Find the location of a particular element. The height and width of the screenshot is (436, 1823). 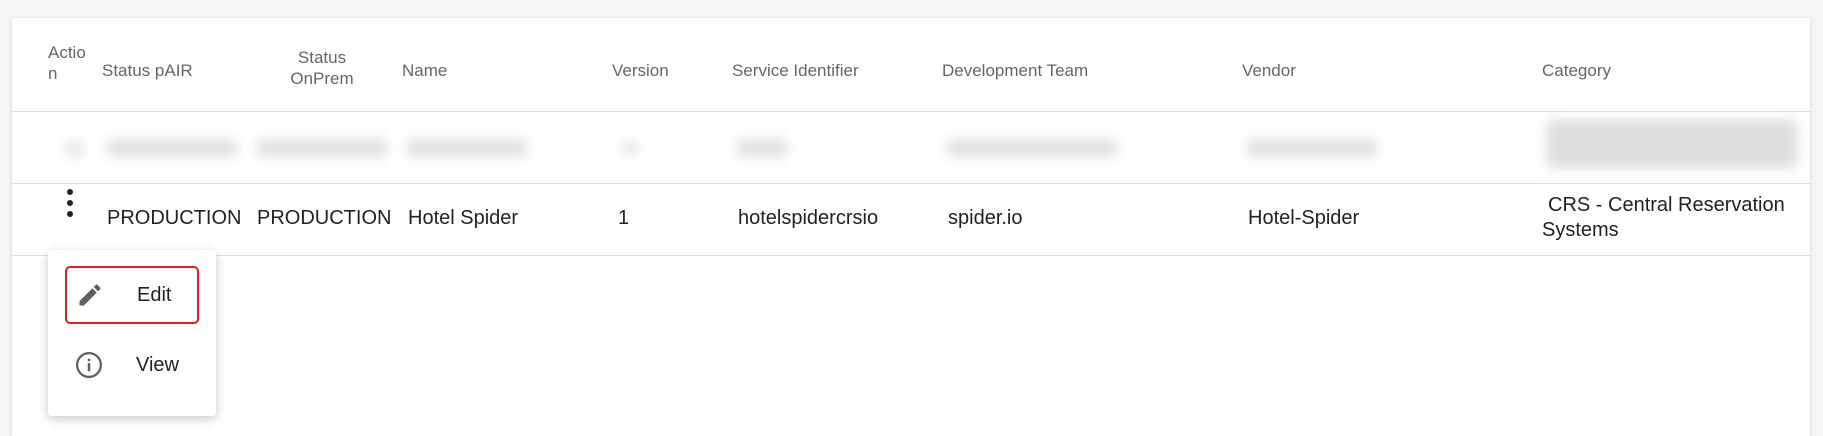

column-header-action: Actio n is located at coordinates (69, 63).